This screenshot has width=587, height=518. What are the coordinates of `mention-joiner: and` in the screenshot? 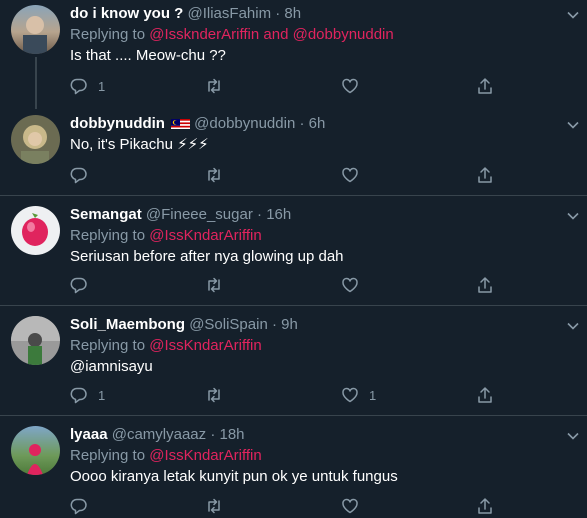 It's located at (275, 34).